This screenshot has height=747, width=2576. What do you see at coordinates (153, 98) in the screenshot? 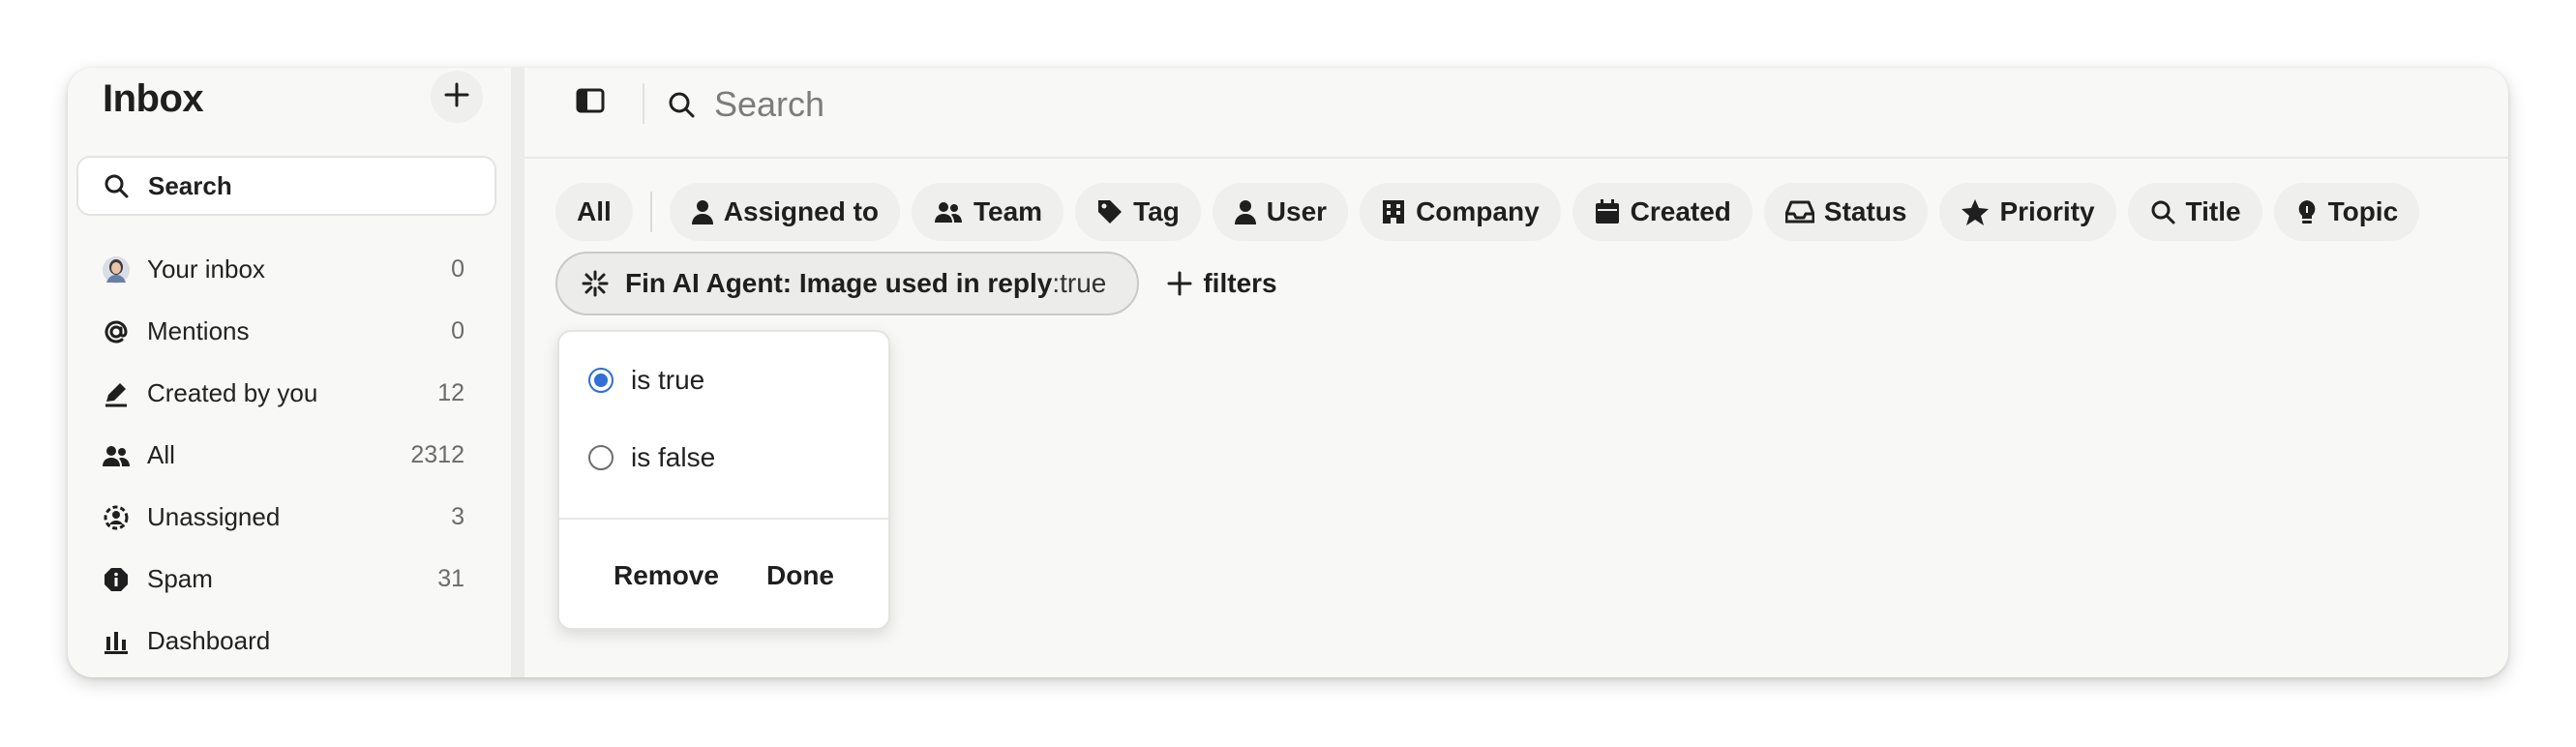
I see `sidebar-title: Inbox` at bounding box center [153, 98].